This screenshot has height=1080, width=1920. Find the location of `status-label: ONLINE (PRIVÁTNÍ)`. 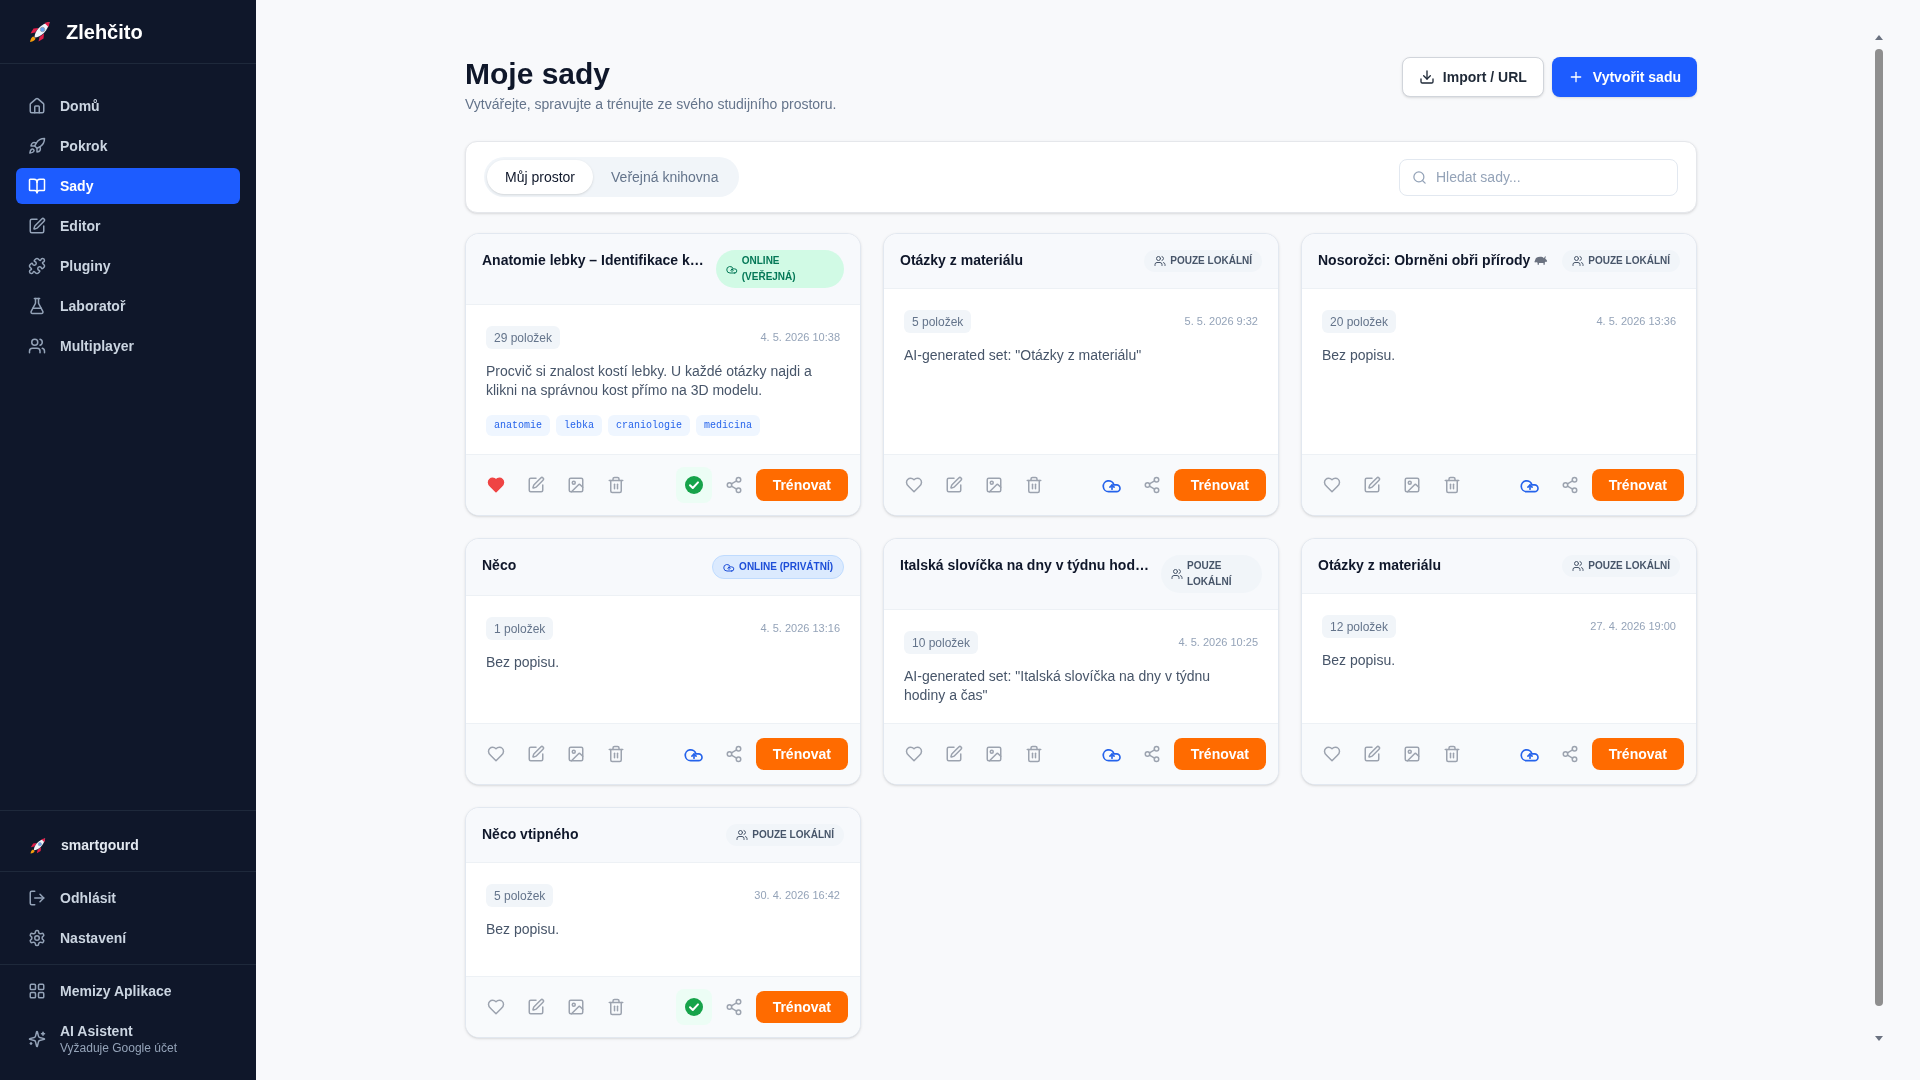

status-label: ONLINE (PRIVÁTNÍ) is located at coordinates (786, 566).